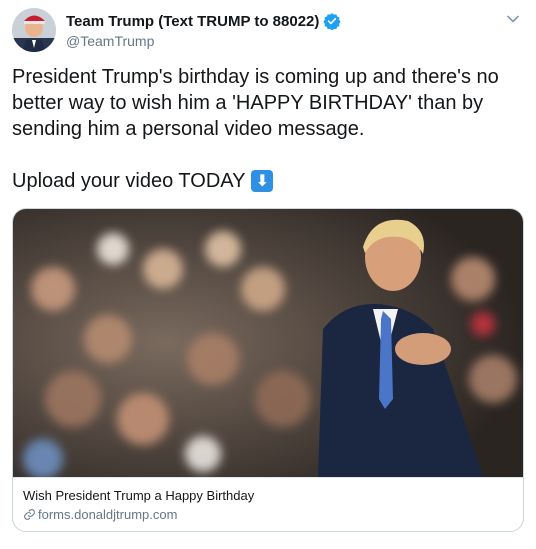 The image size is (536, 549). Describe the element at coordinates (129, 181) in the screenshot. I see `upload-text: Upload your video TODAY` at that location.